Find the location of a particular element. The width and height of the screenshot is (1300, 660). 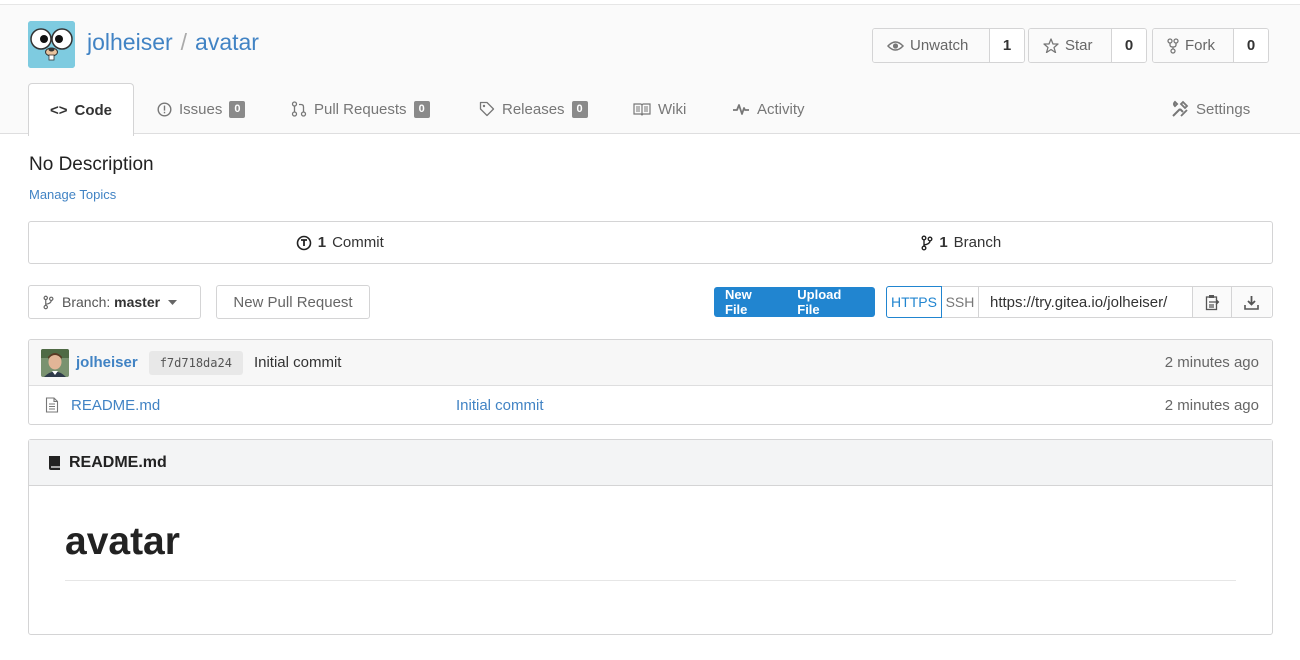

gopher-icon is located at coordinates (51, 44).